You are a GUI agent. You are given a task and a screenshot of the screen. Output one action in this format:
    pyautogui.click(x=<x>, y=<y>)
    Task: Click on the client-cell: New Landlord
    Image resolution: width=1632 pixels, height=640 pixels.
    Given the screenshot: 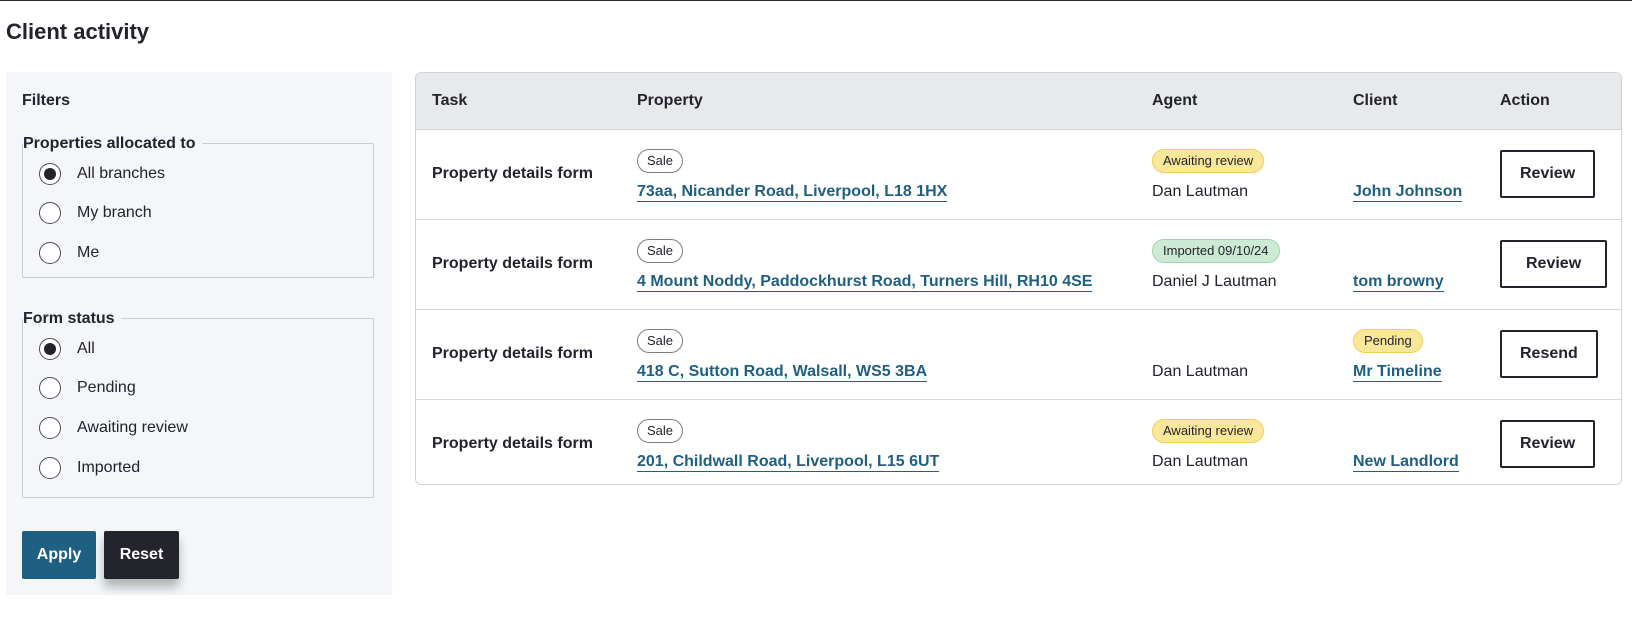 What is the action you would take?
    pyautogui.click(x=1410, y=441)
    